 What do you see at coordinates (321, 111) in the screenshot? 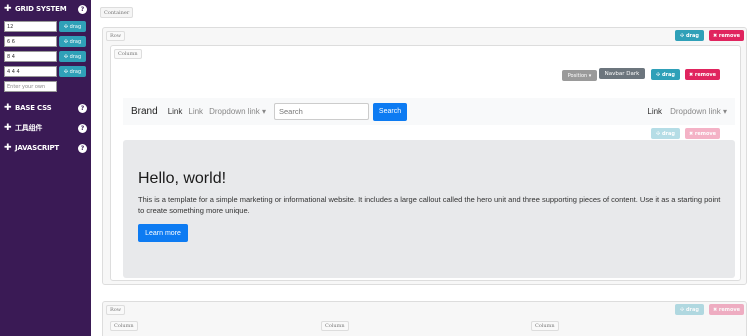
I see `search-input: Search` at bounding box center [321, 111].